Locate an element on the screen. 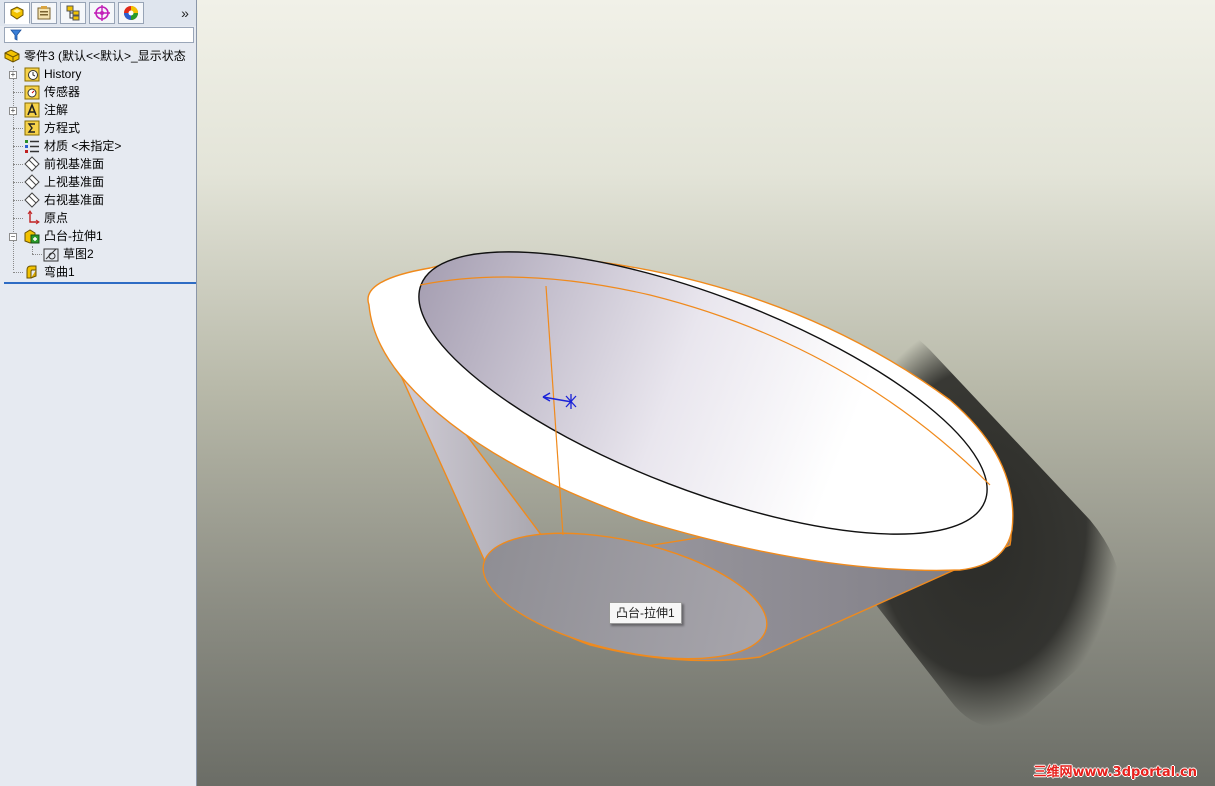 Image resolution: width=1215 pixels, height=786 pixels. sketch-icon is located at coordinates (51, 255).